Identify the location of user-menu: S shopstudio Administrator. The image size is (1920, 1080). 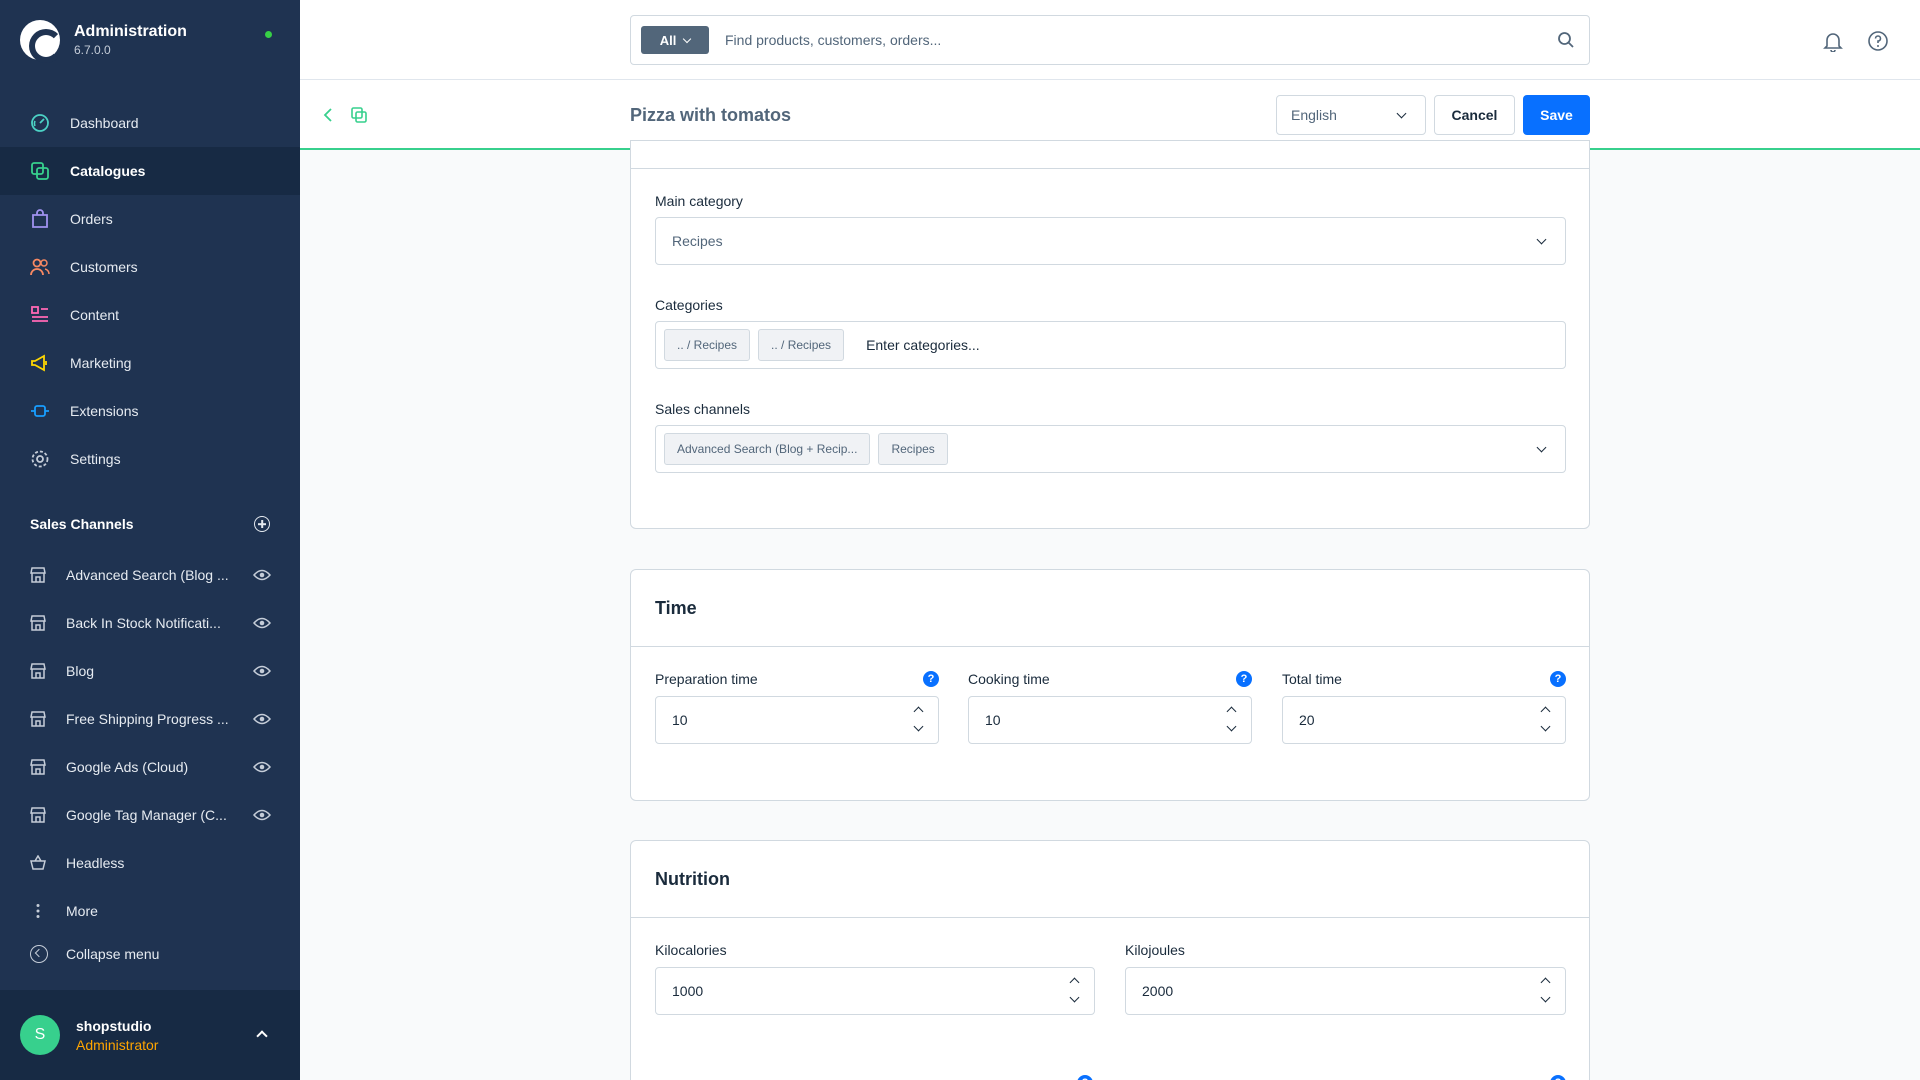
(150, 1035).